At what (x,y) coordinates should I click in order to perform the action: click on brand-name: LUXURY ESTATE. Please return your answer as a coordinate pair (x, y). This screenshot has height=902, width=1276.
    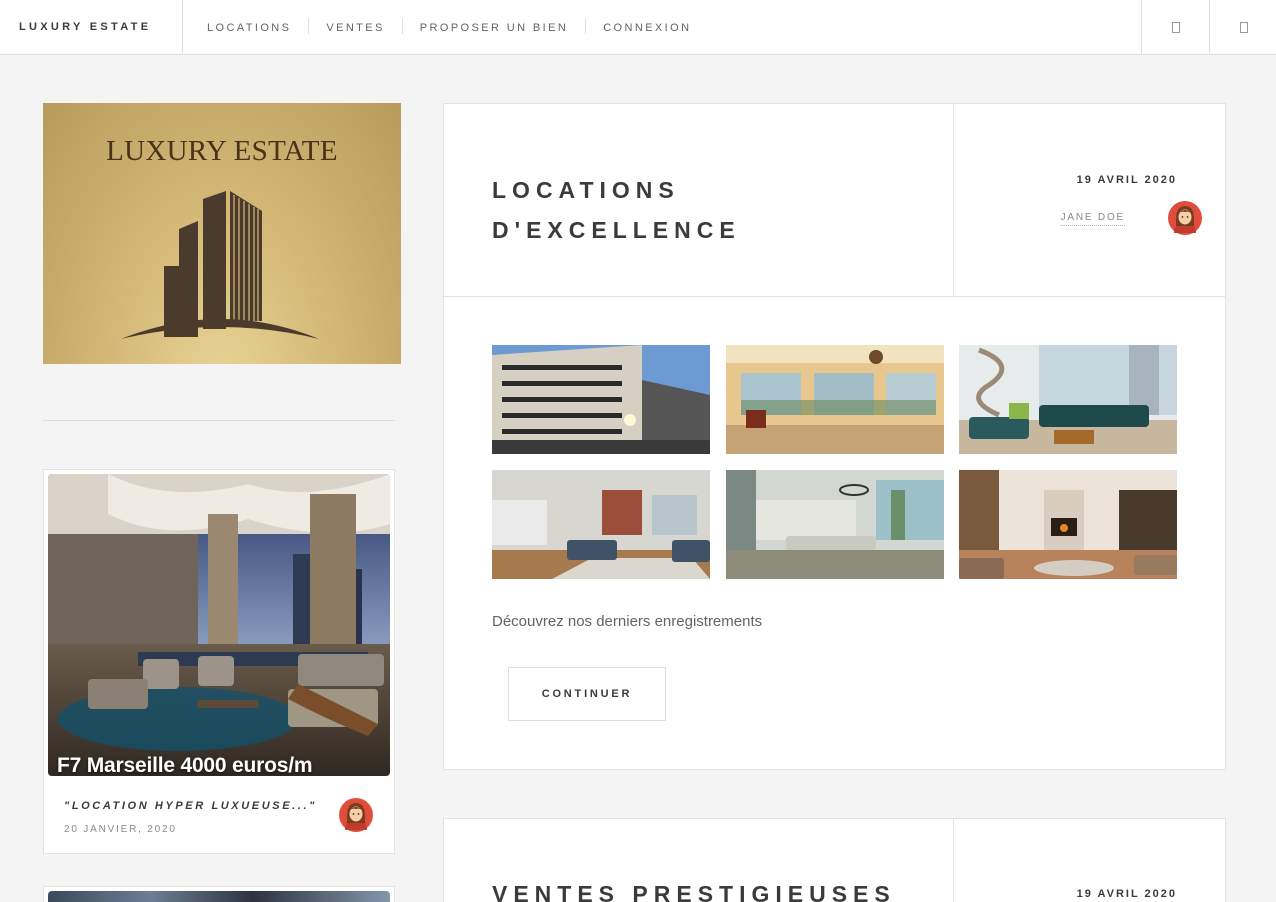
    Looking at the image, I should click on (85, 27).